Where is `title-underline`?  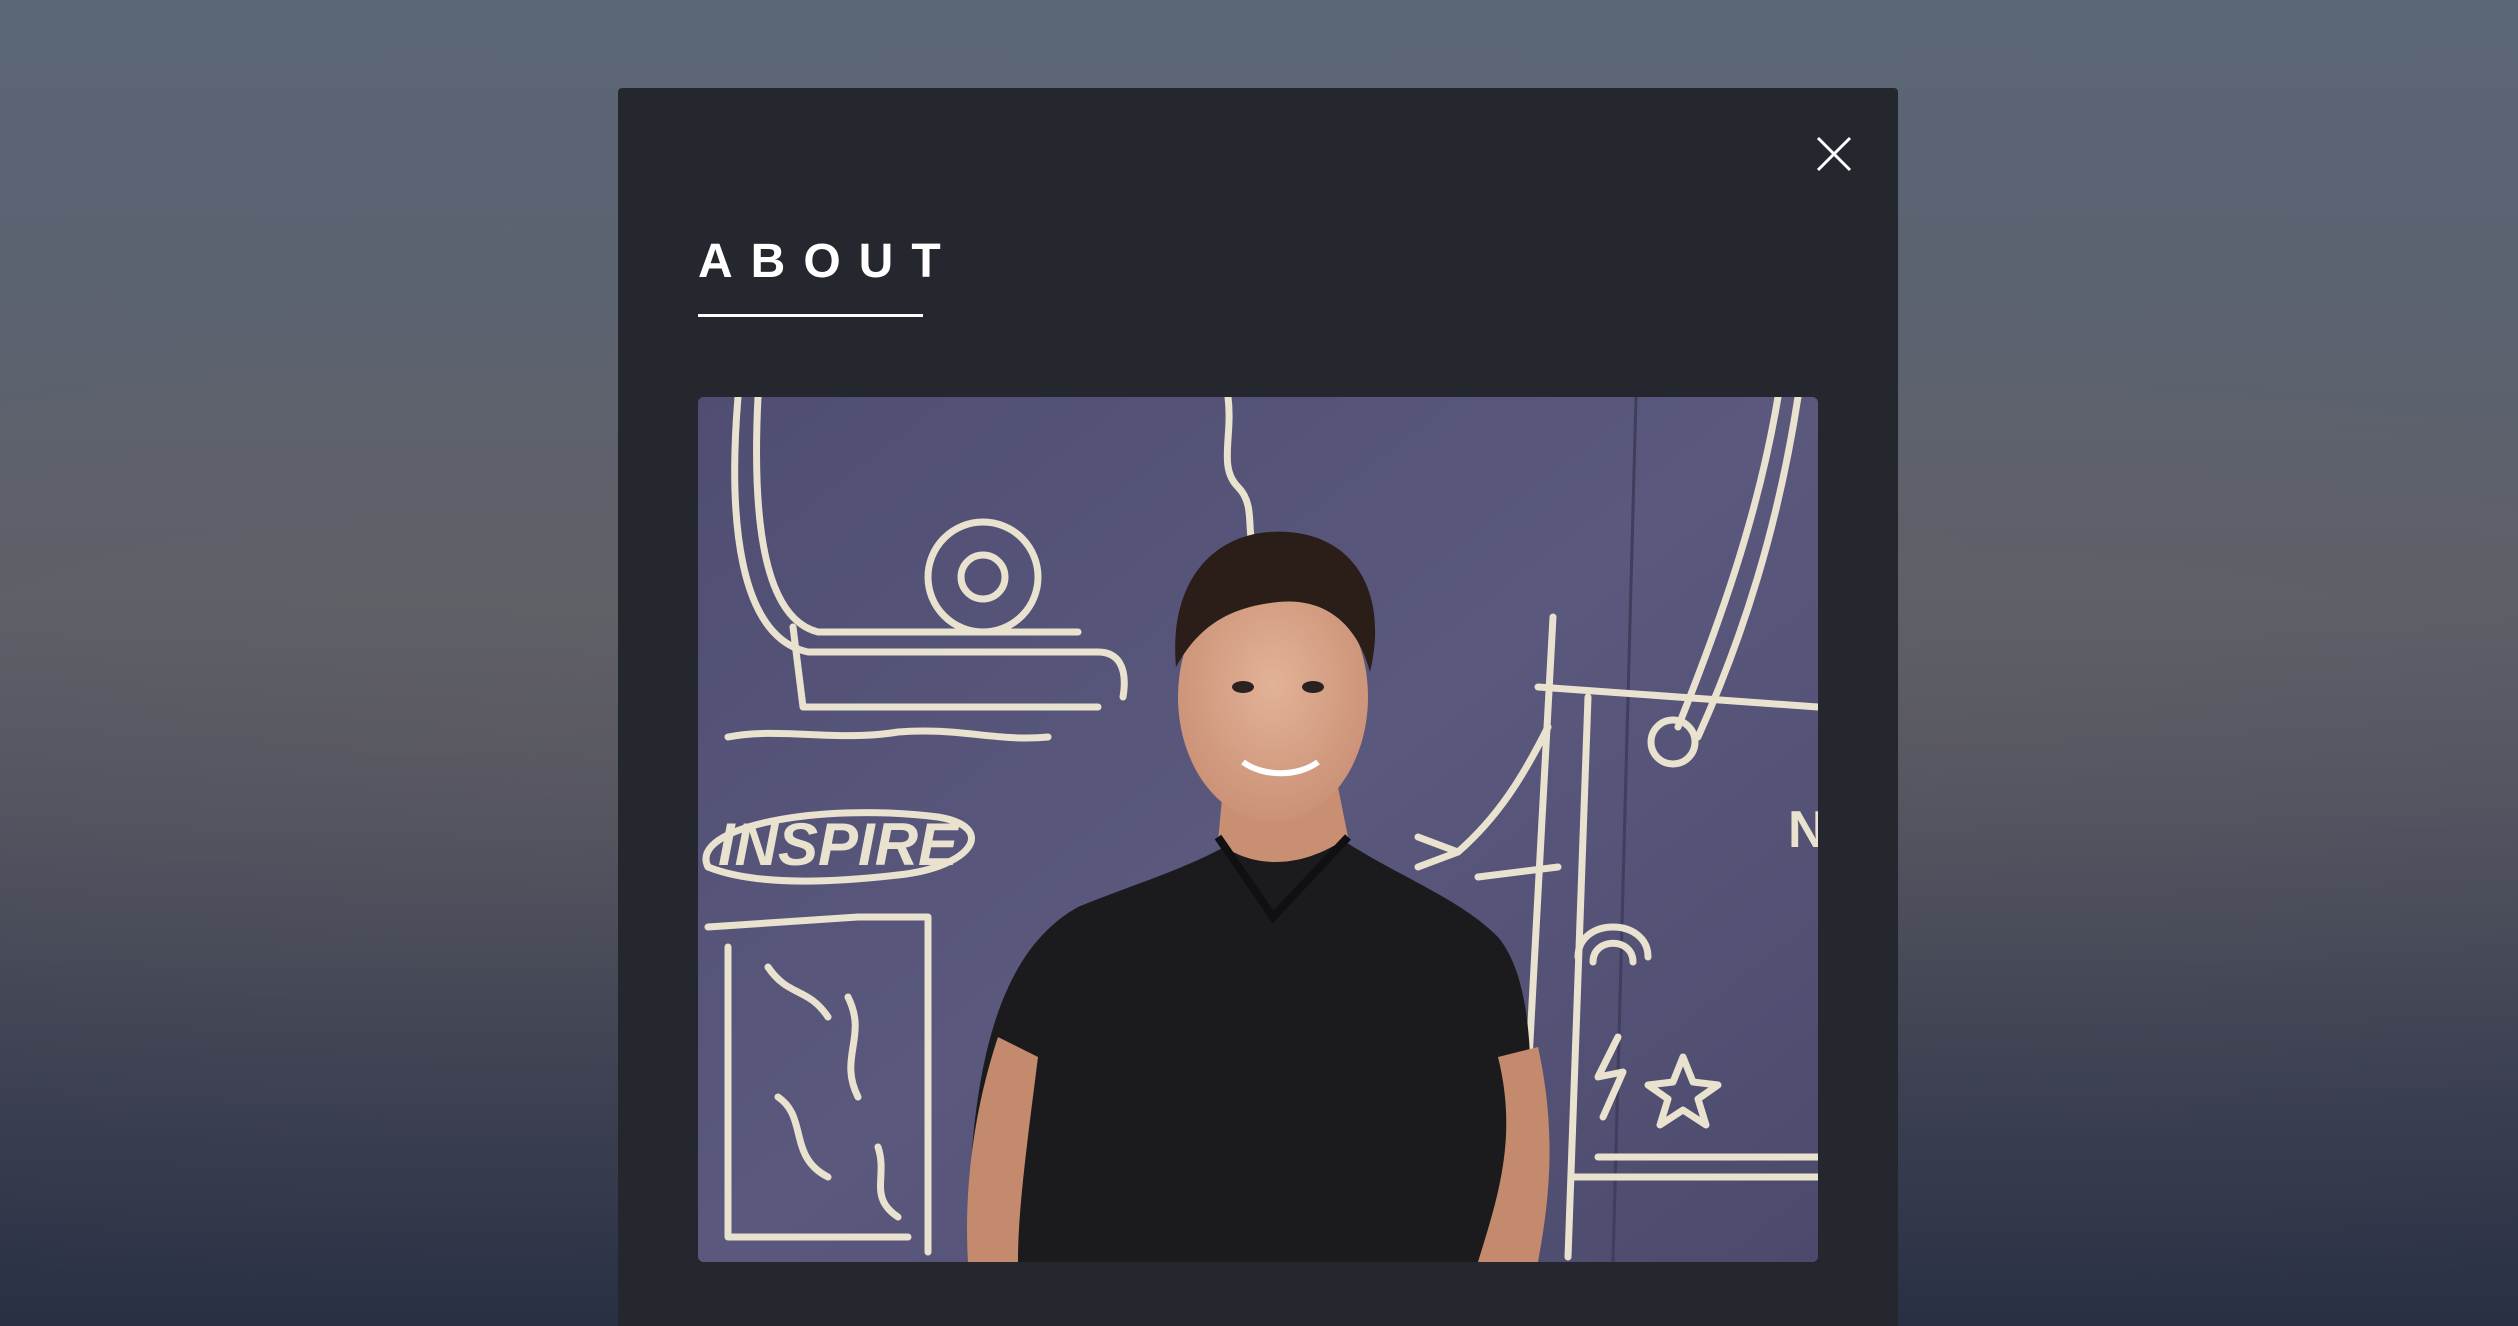 title-underline is located at coordinates (810, 315).